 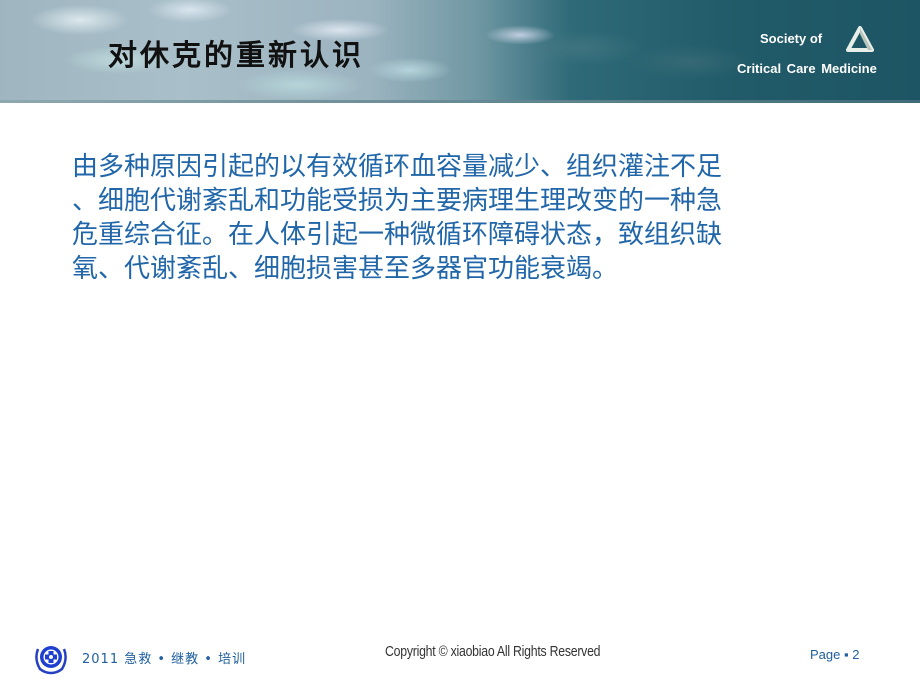 What do you see at coordinates (345, 269) in the screenshot?
I see `paragraph-line: 氧、代谢紊乱、细胞损害甚至多器官功能衰竭。` at bounding box center [345, 269].